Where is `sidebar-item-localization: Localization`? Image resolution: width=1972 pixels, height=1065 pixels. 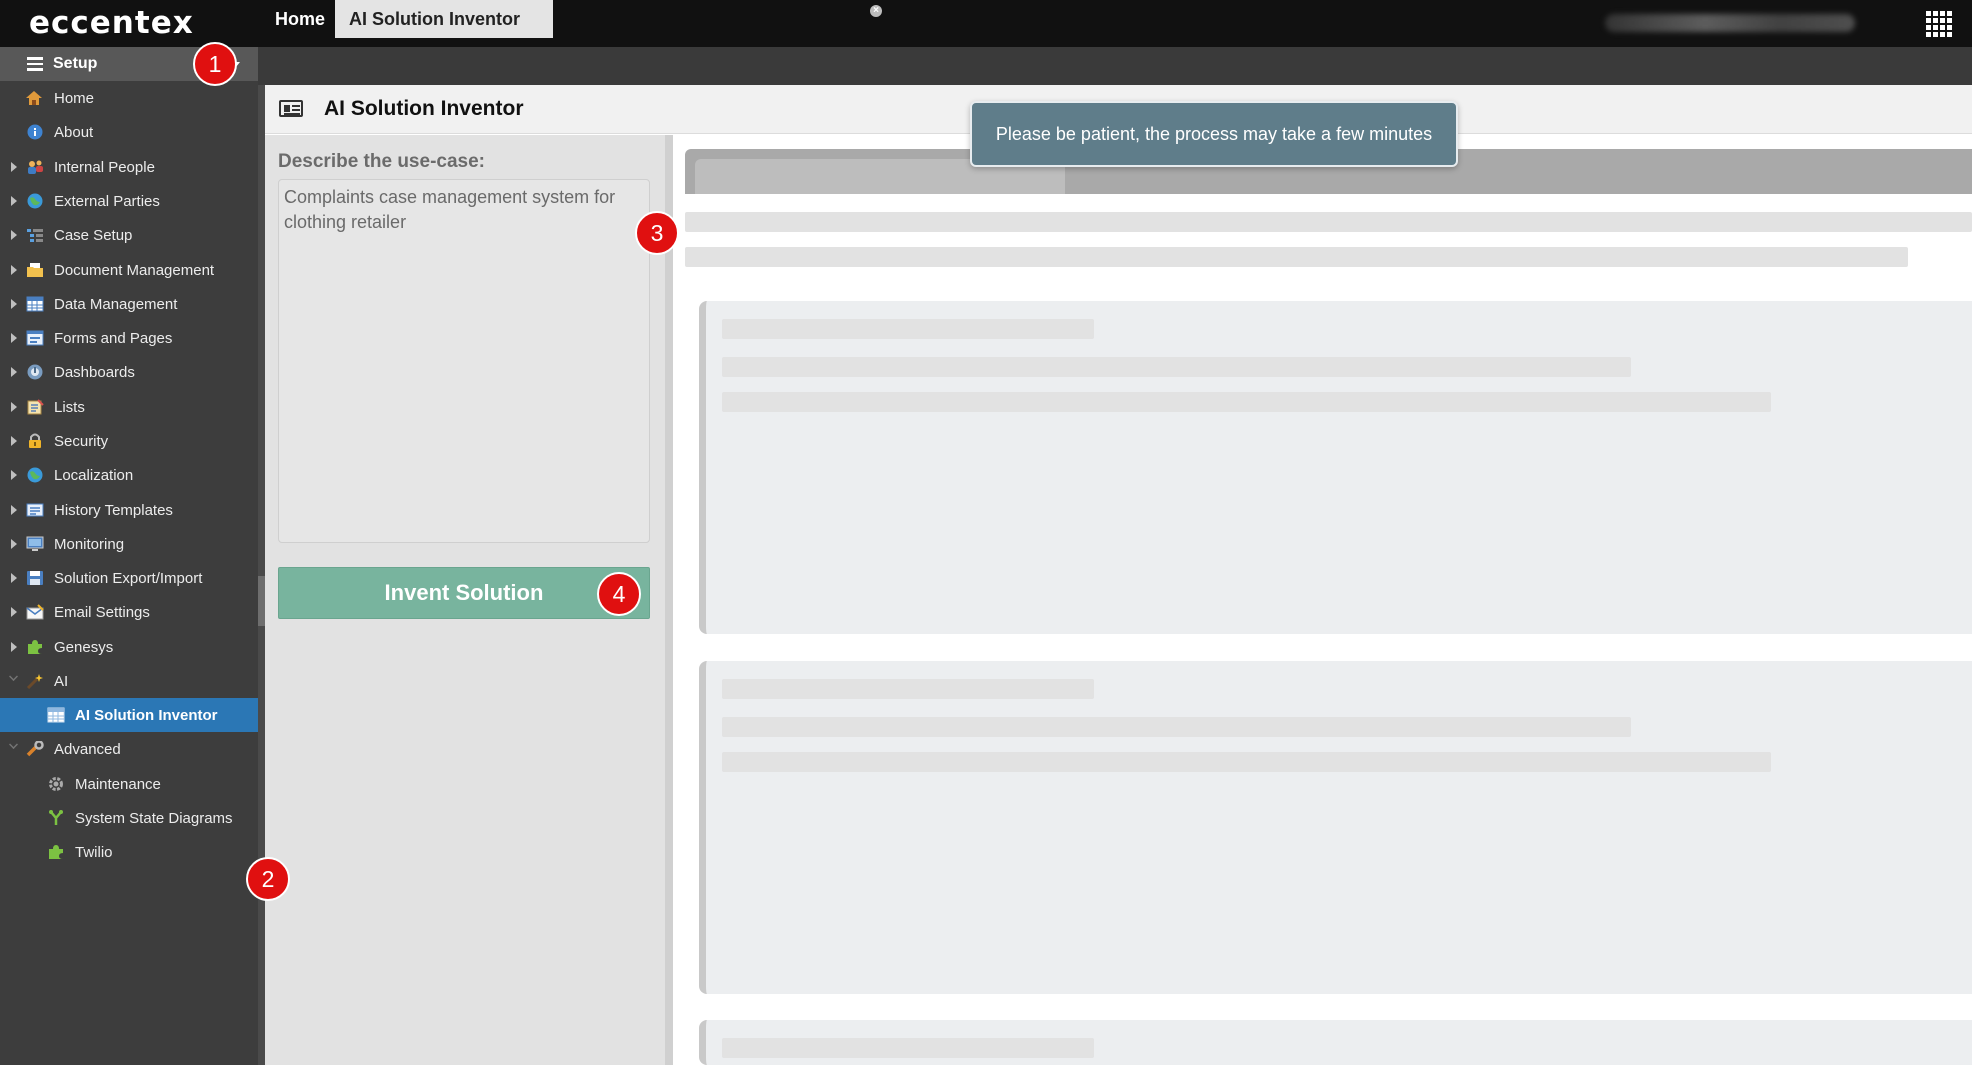 sidebar-item-localization: Localization is located at coordinates (129, 475).